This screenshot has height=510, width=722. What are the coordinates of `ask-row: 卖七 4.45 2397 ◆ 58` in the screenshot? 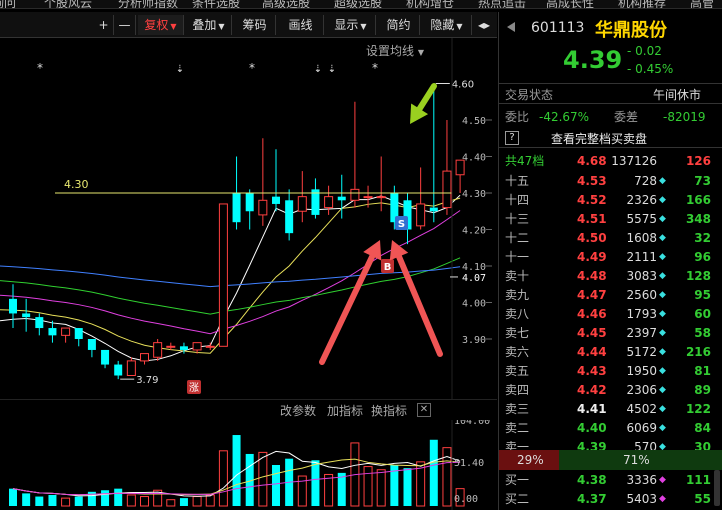 It's located at (610, 333).